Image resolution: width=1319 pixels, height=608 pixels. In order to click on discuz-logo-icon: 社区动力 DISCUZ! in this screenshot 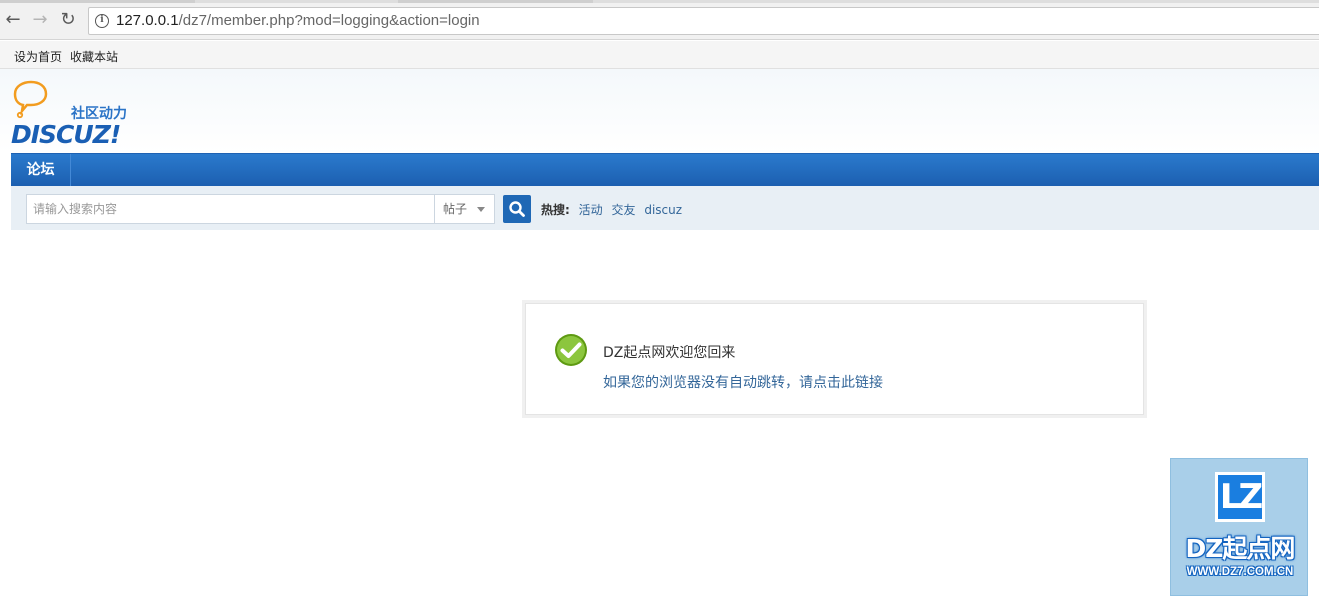, I will do `click(69, 114)`.